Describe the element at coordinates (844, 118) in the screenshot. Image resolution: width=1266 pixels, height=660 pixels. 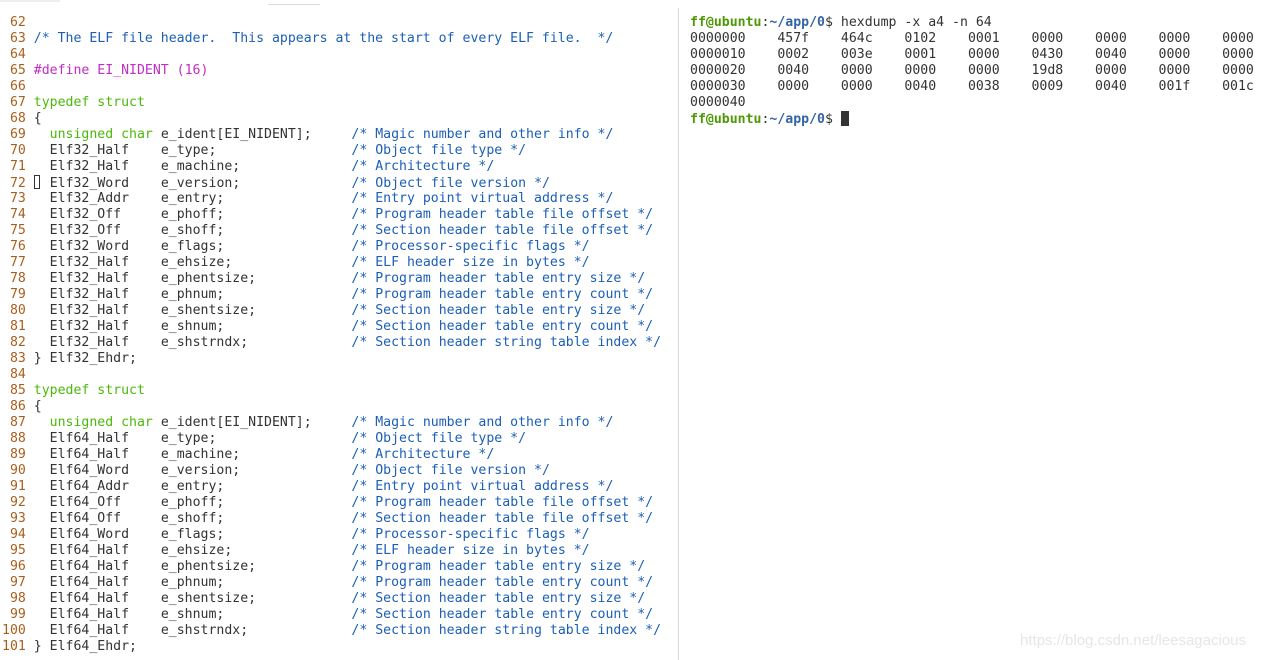
I see `terminal-cursor` at that location.